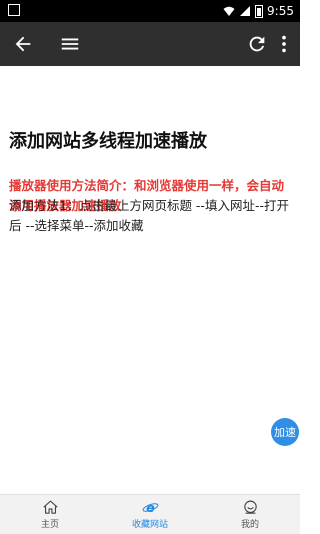  I want to click on menu-button, so click(70, 44).